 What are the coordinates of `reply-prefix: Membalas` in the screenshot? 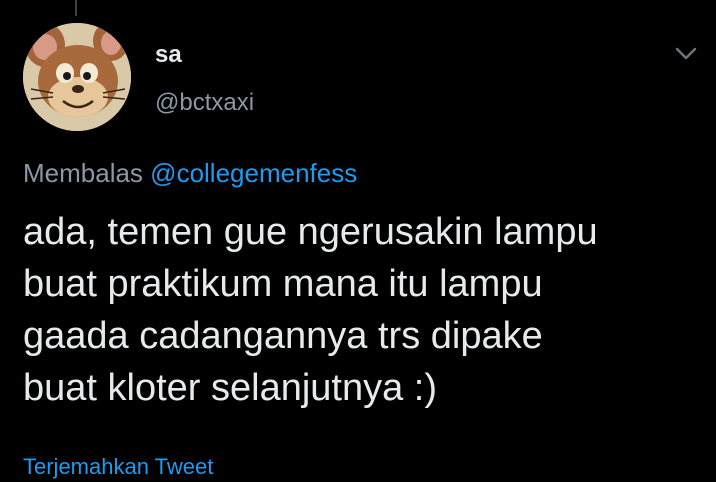 It's located at (83, 173).